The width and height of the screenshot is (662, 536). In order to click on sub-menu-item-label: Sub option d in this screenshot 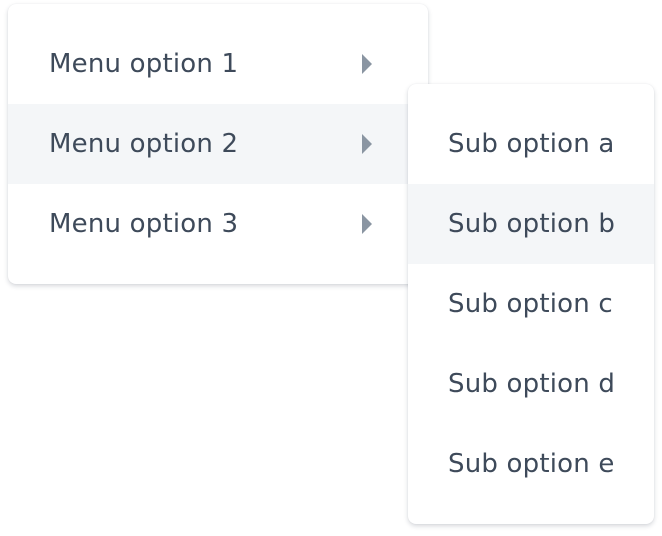, I will do `click(532, 384)`.